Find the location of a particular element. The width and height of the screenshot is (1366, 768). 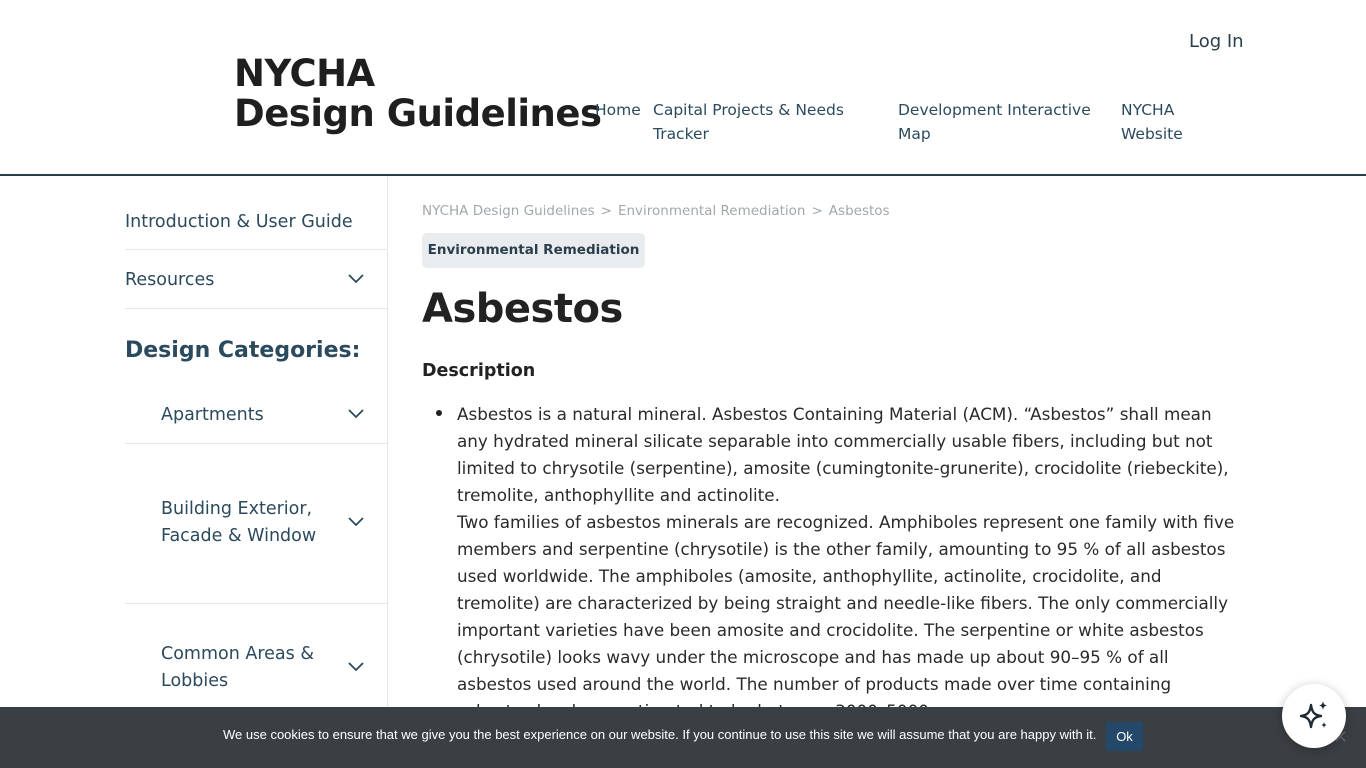

breadcrumb-item: Environmental Remediation is located at coordinates (712, 211).